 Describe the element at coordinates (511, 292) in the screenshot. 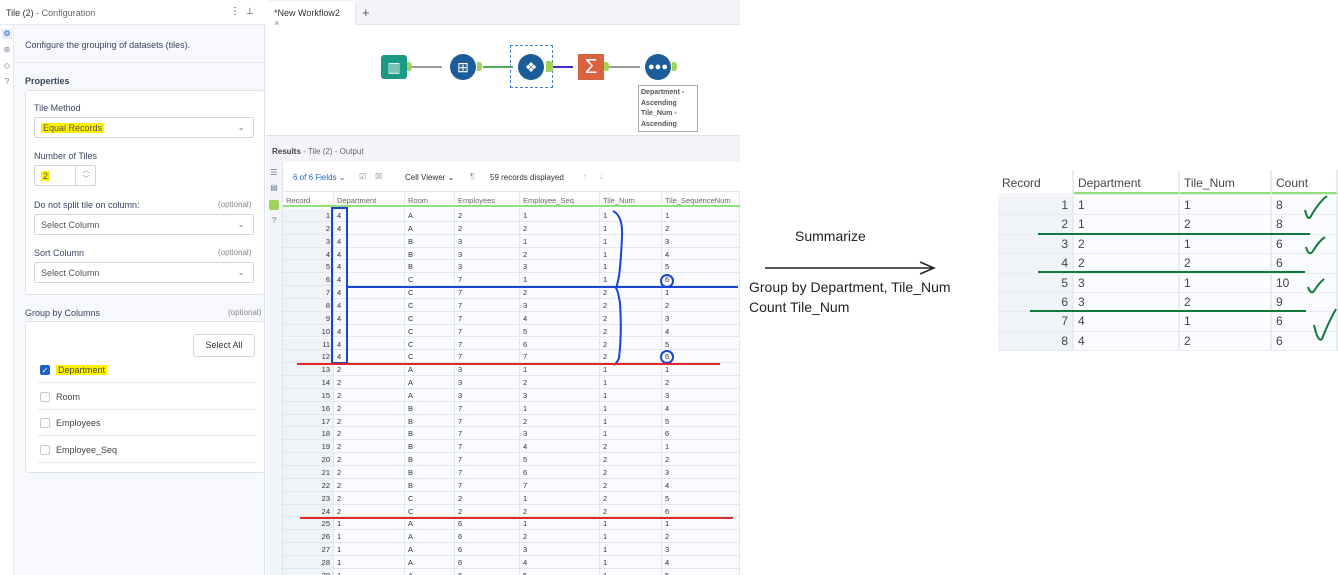

I see `table-row: 74C7221` at that location.